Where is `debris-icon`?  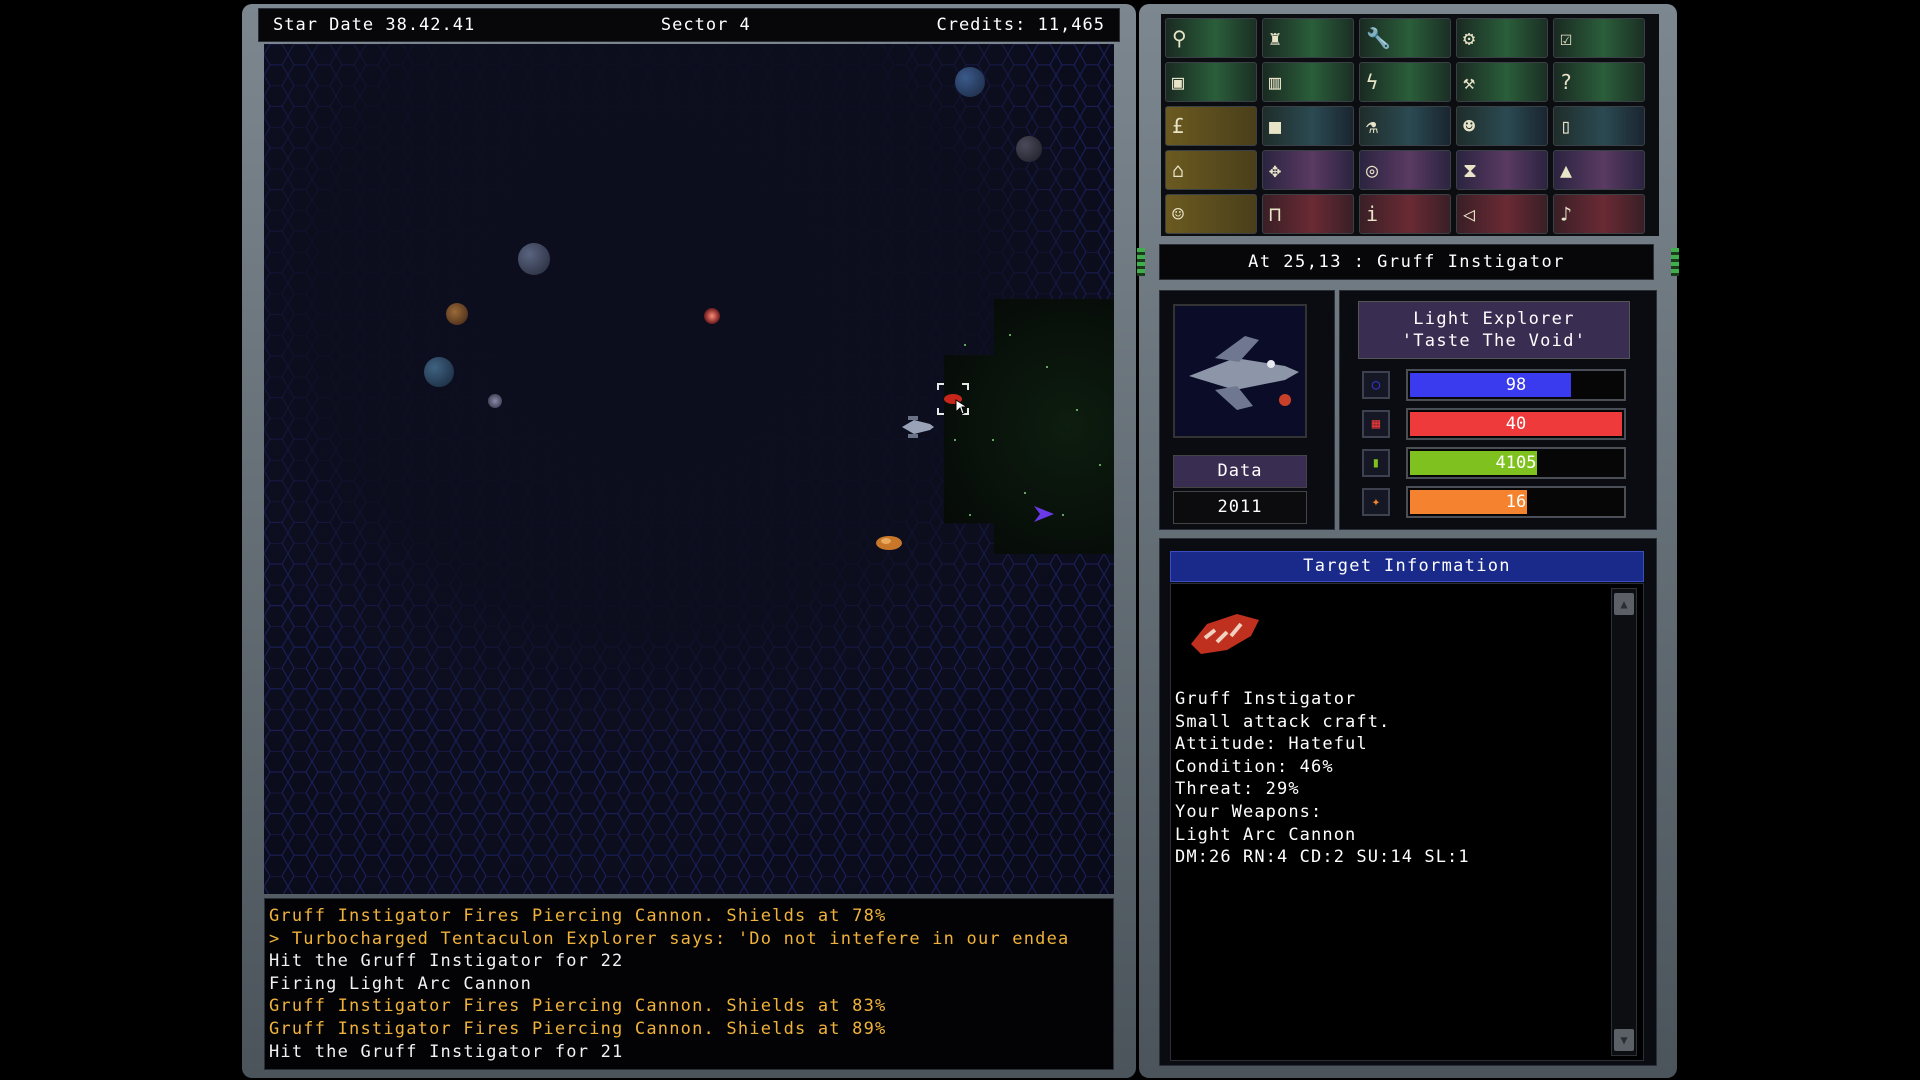
debris-icon is located at coordinates (495, 401).